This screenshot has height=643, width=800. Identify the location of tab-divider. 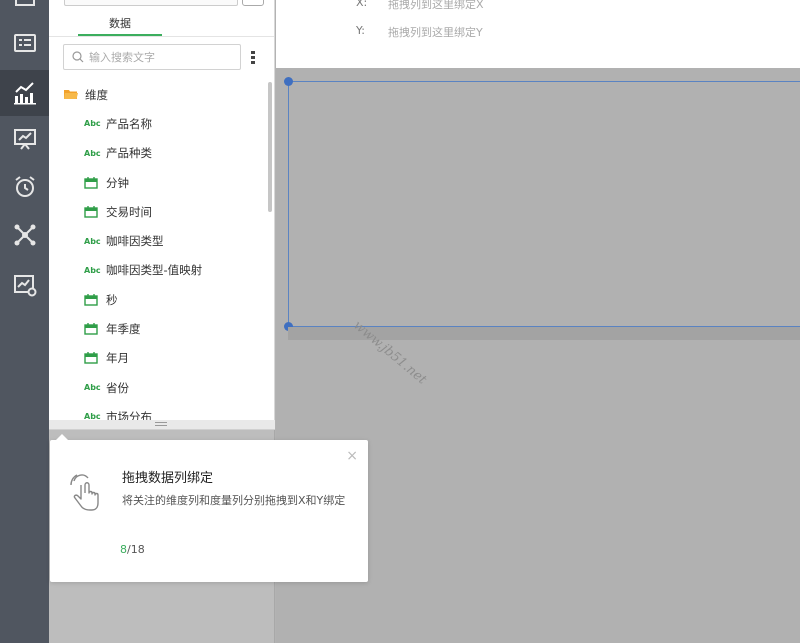
(161, 36).